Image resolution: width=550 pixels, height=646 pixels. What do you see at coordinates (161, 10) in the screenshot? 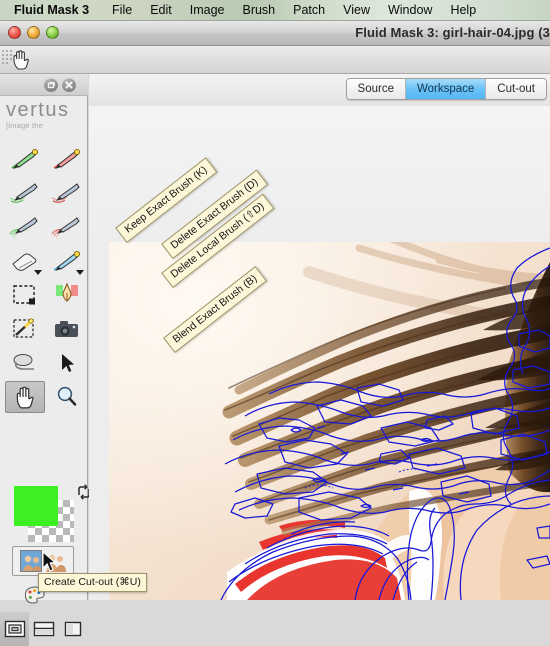
I see `menu-item-edit: Edit` at bounding box center [161, 10].